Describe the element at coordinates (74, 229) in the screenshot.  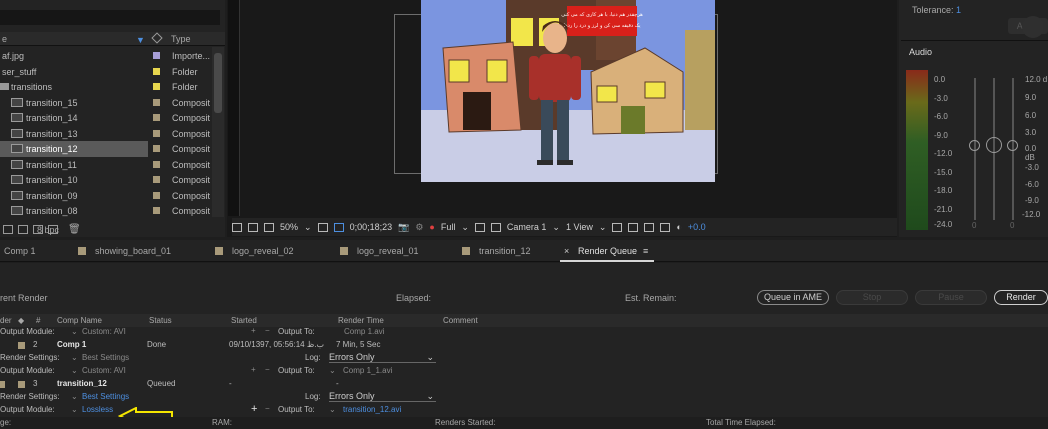
I see `trash-icon: 🗑` at that location.